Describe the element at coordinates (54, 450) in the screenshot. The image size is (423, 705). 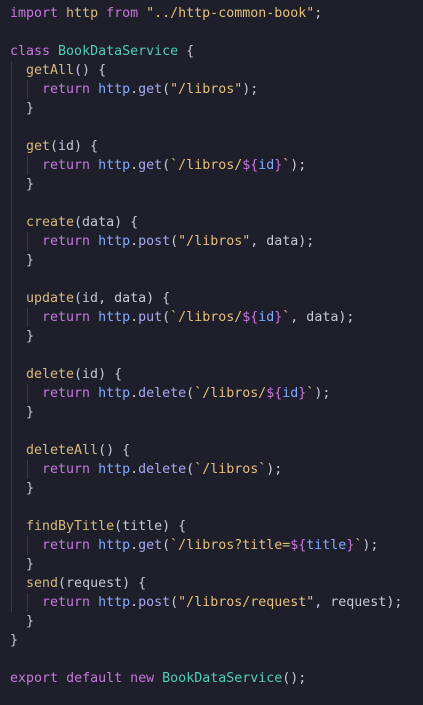
I see `code-token: deleteAll` at that location.